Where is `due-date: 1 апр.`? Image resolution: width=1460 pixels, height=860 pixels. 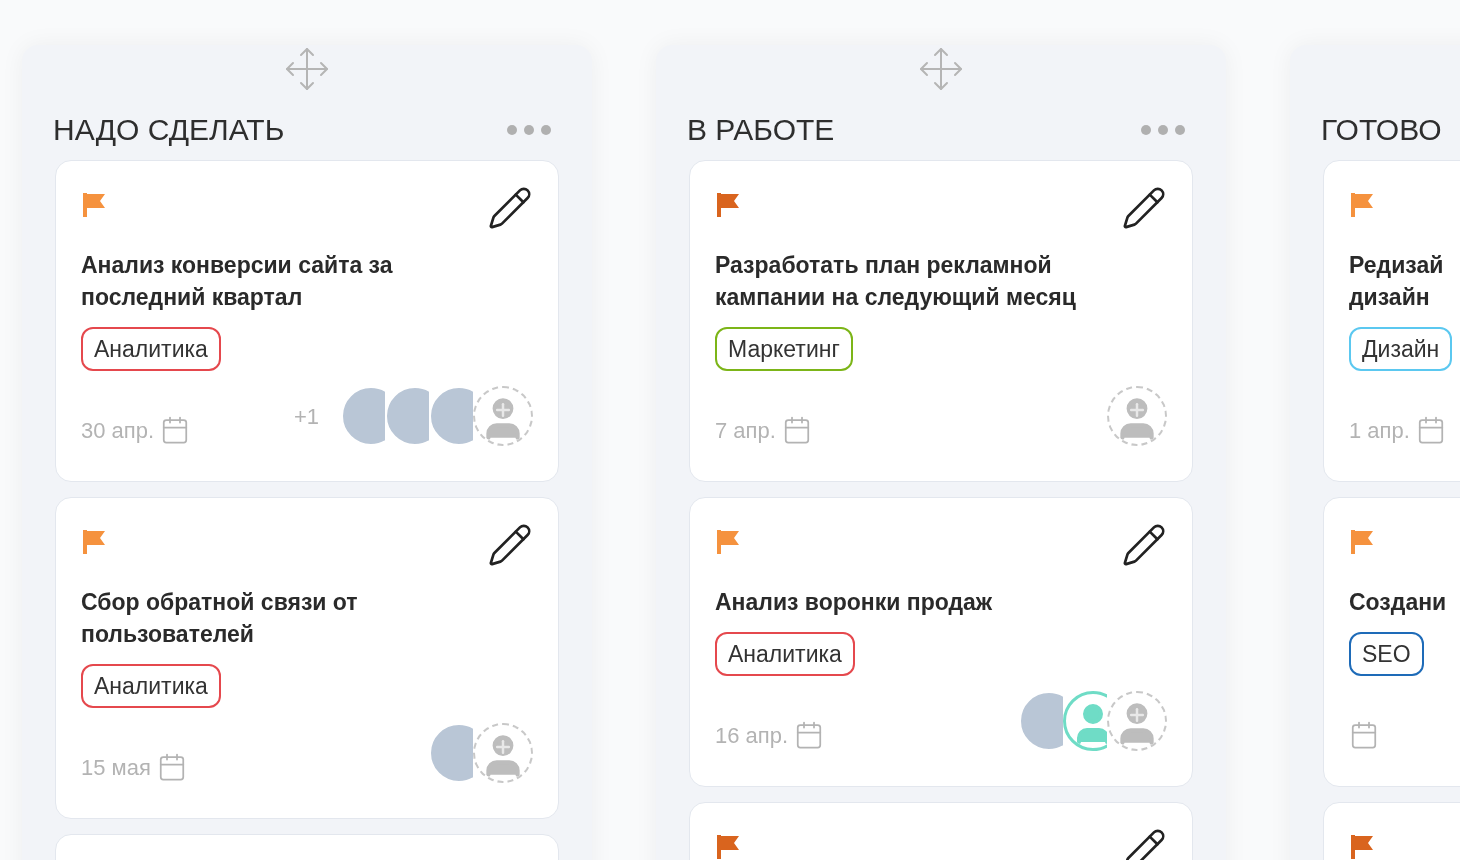
due-date: 1 апр. is located at coordinates (1379, 430).